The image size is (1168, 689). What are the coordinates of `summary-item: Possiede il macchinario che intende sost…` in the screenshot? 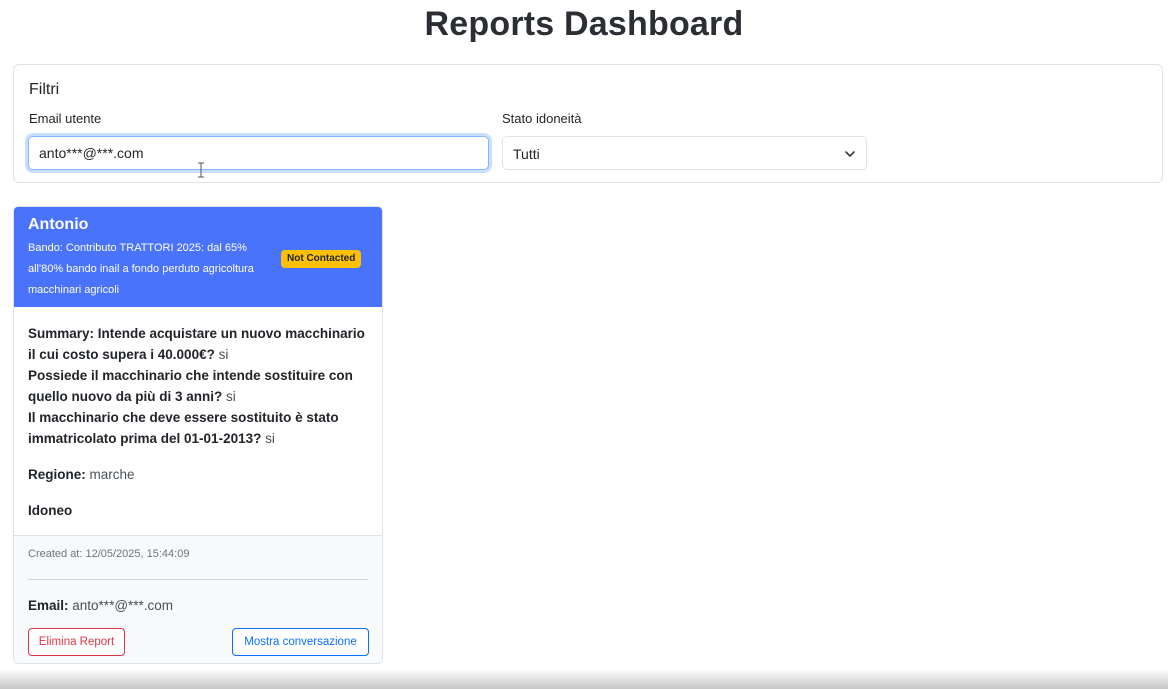 It's located at (200, 386).